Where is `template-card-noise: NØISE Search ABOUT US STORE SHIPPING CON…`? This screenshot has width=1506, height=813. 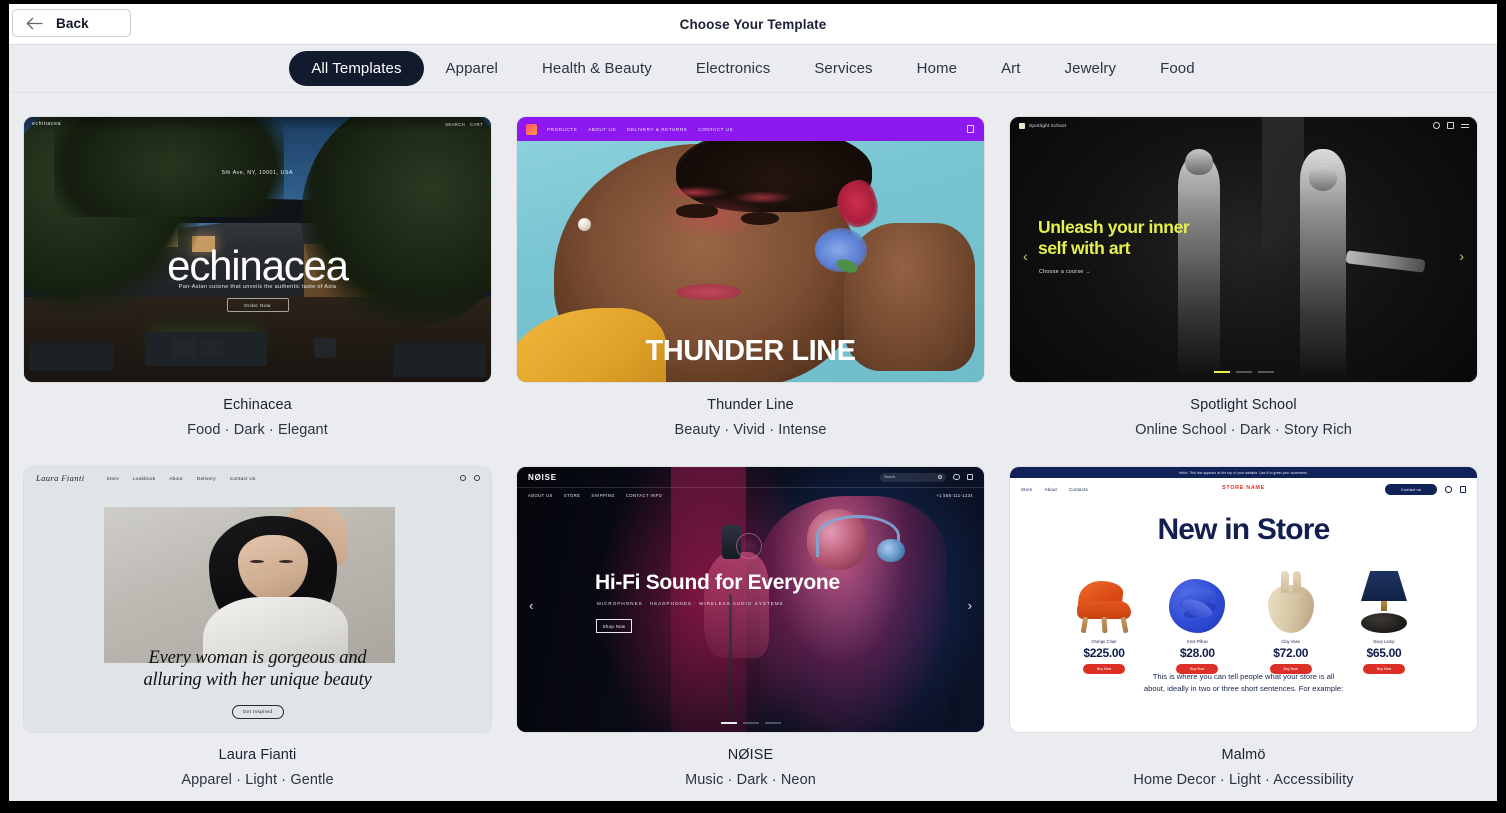
template-card-noise: NØISE Search ABOUT US STORE SHIPPING CON… is located at coordinates (750, 627).